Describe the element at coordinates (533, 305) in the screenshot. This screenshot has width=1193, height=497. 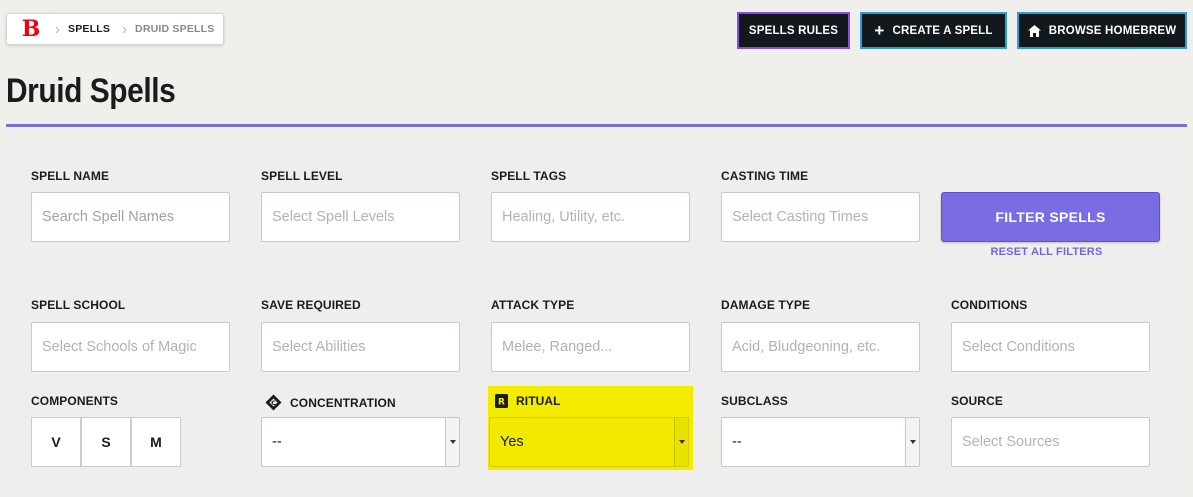
I see `attack-type-label: ATTACK TYPE` at that location.